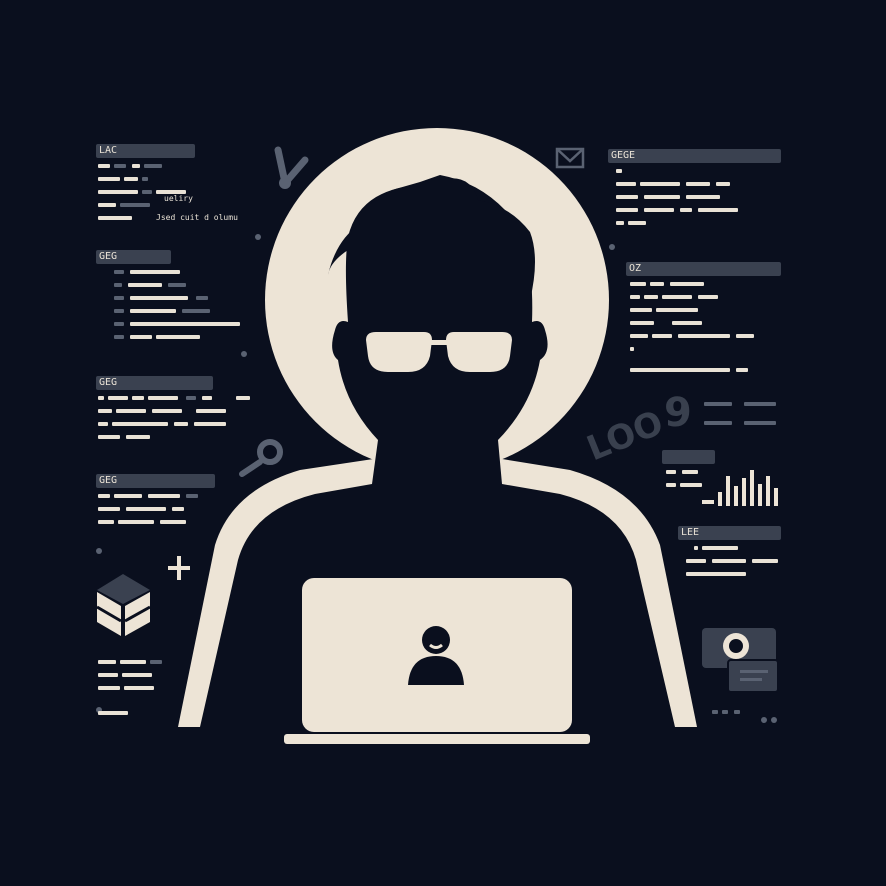  What do you see at coordinates (437, 655) in the screenshot?
I see `laptop-screen` at bounding box center [437, 655].